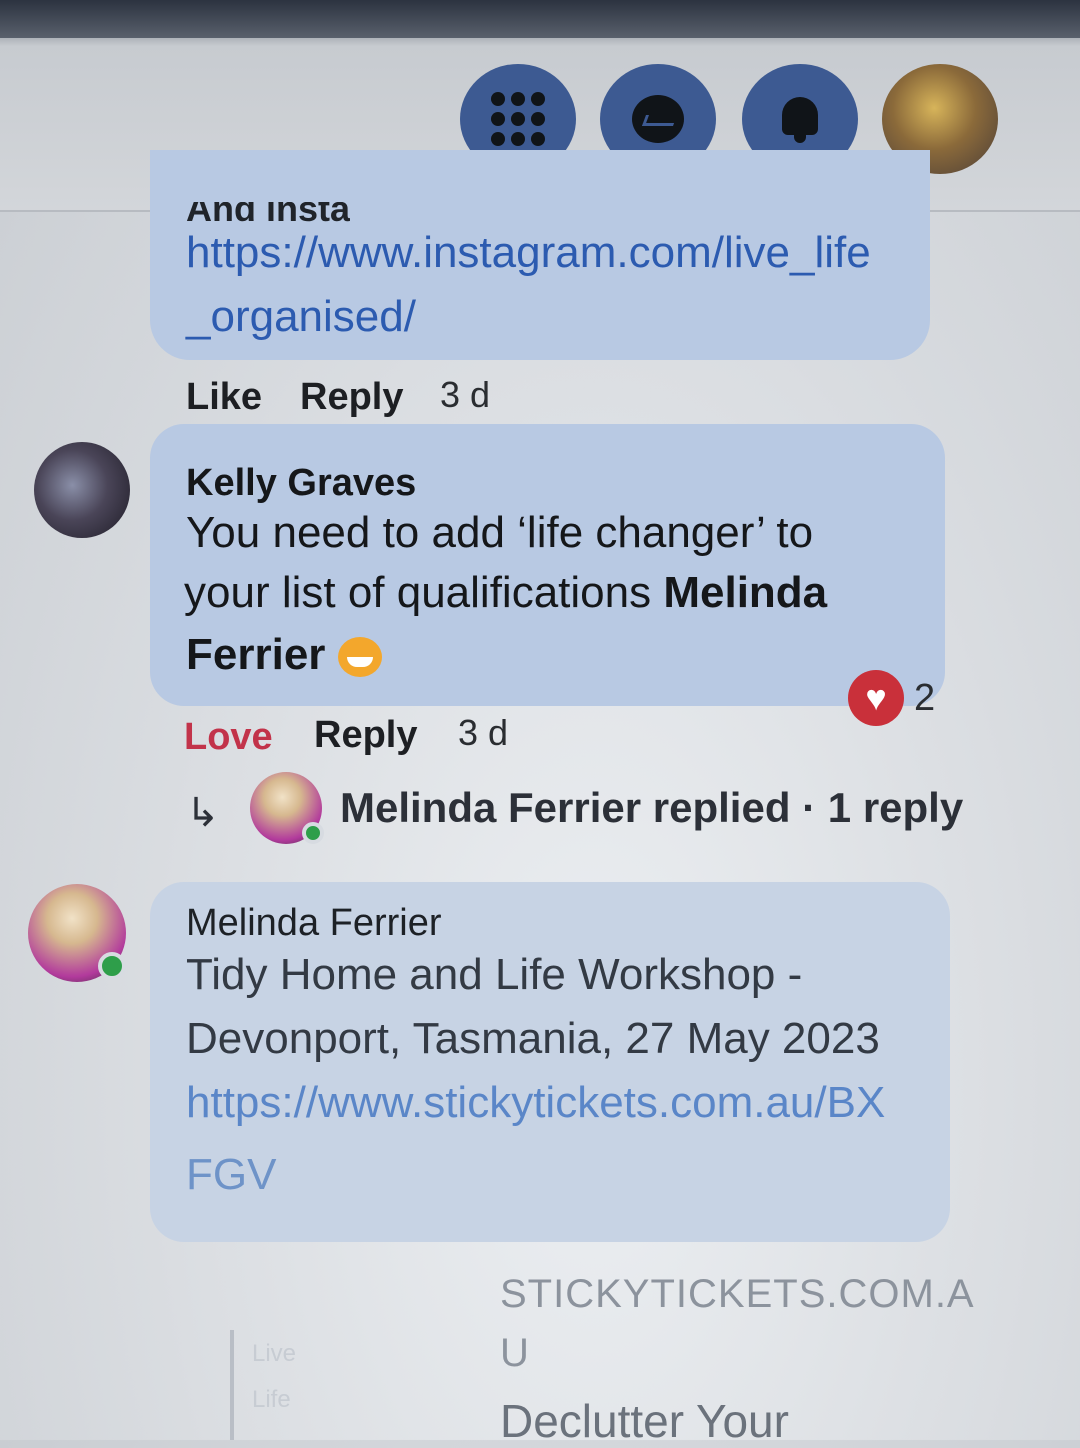  I want to click on reaction-summary: ♥ 2, so click(891, 698).